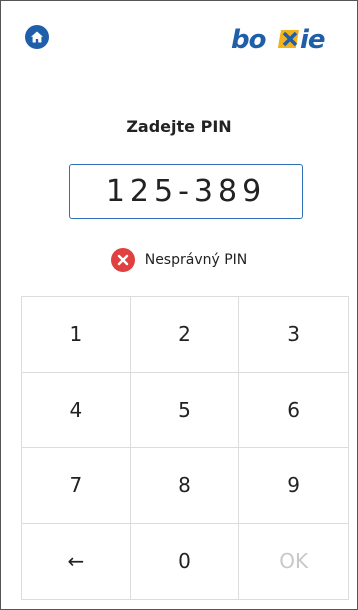 The height and width of the screenshot is (610, 358). Describe the element at coordinates (186, 191) in the screenshot. I see `pin-display: 125-389` at that location.